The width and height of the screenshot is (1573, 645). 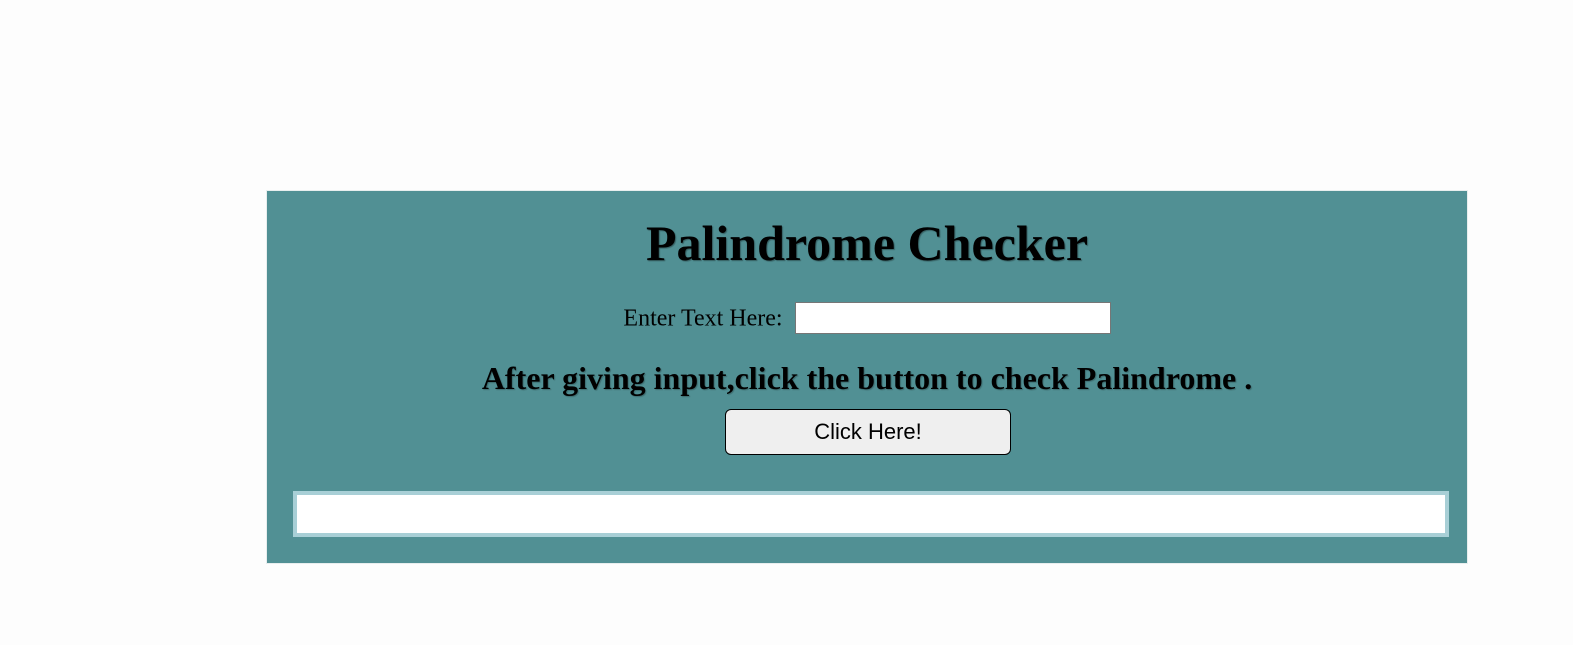 What do you see at coordinates (703, 318) in the screenshot?
I see `input-label: Enter Text Here:` at bounding box center [703, 318].